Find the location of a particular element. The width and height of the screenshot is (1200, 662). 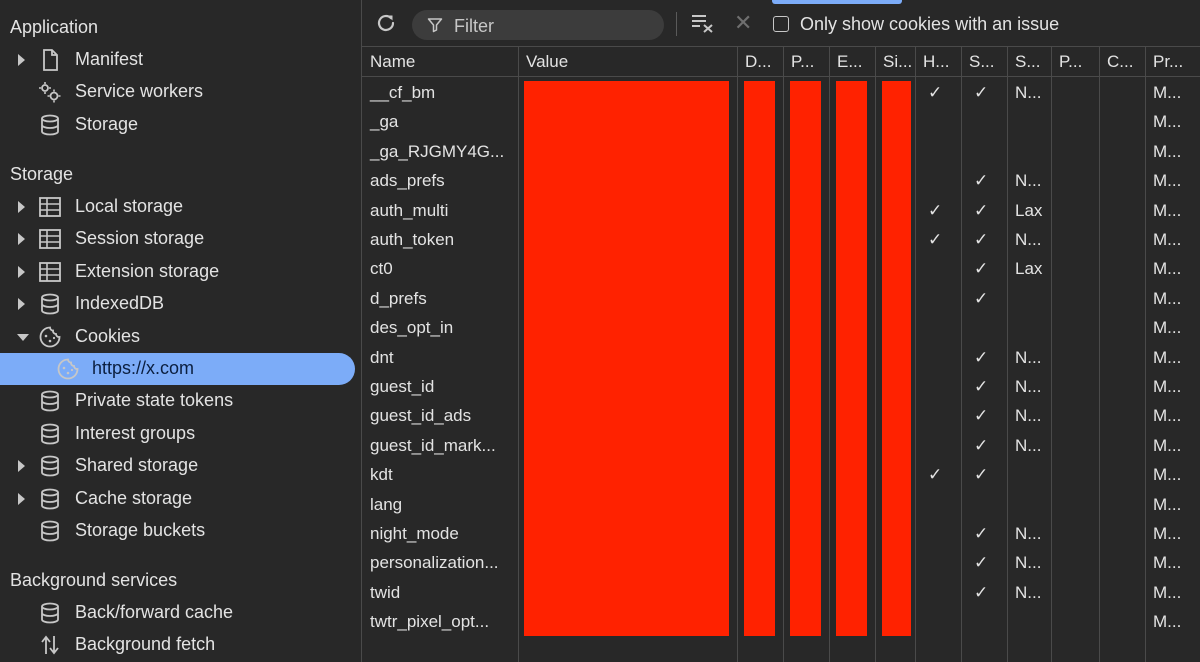

toolbar-divider is located at coordinates (676, 24).